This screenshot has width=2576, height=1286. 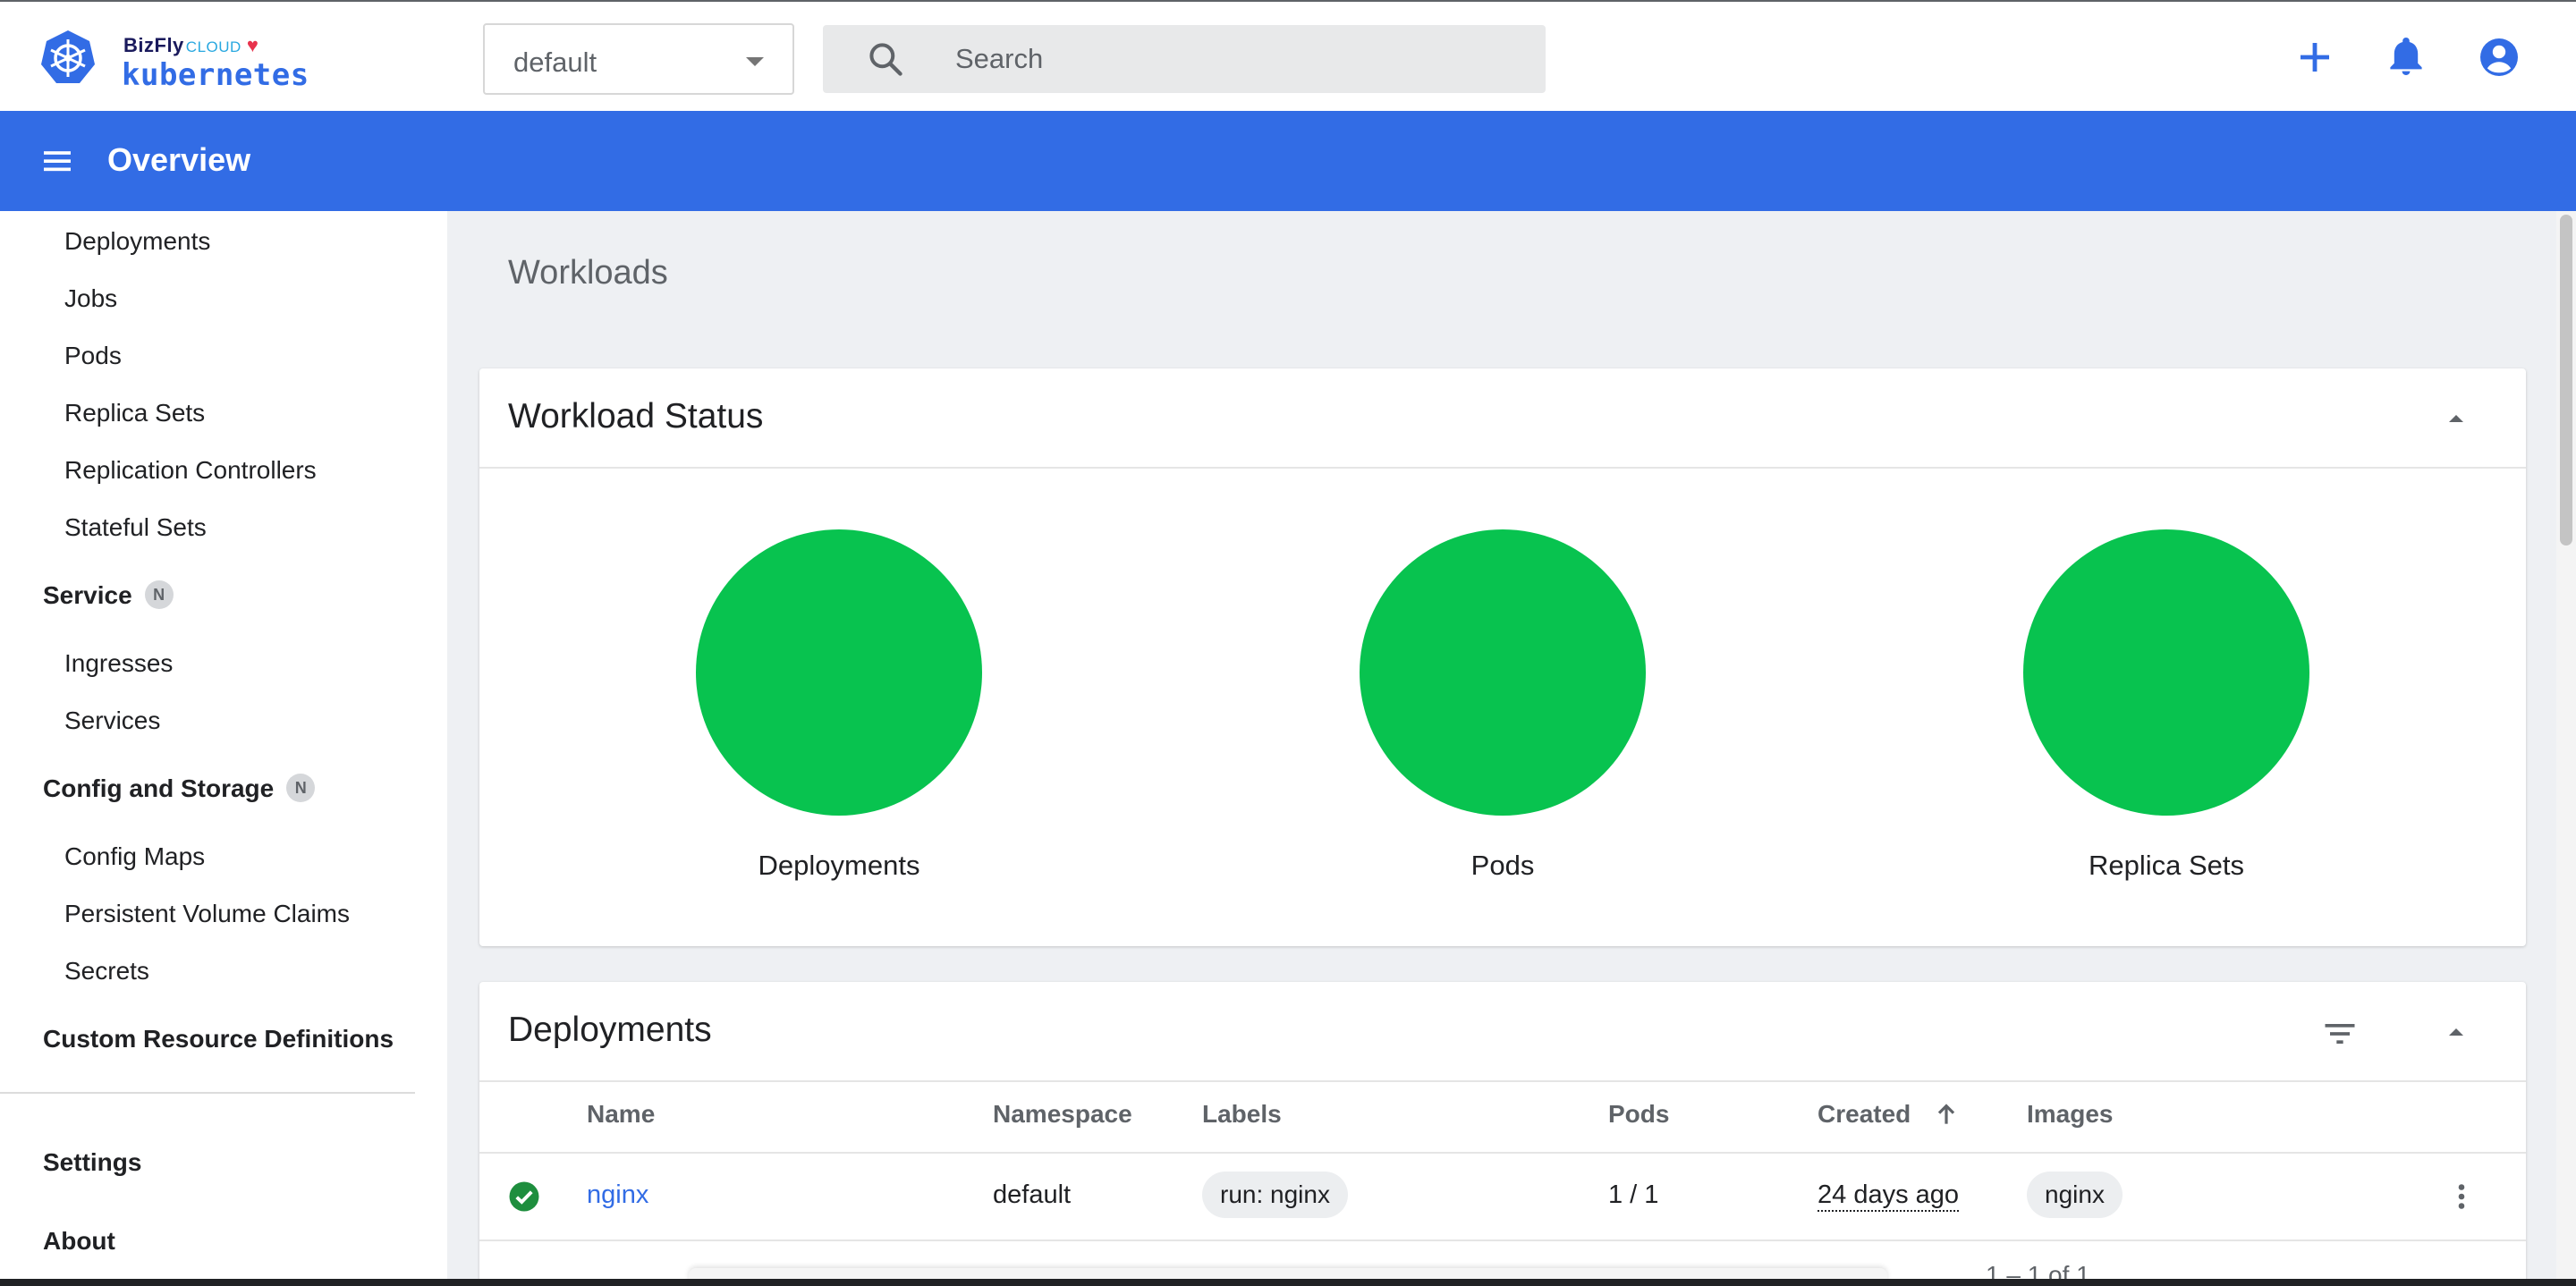 What do you see at coordinates (87, 595) in the screenshot?
I see `sidebar-category-label: Service` at bounding box center [87, 595].